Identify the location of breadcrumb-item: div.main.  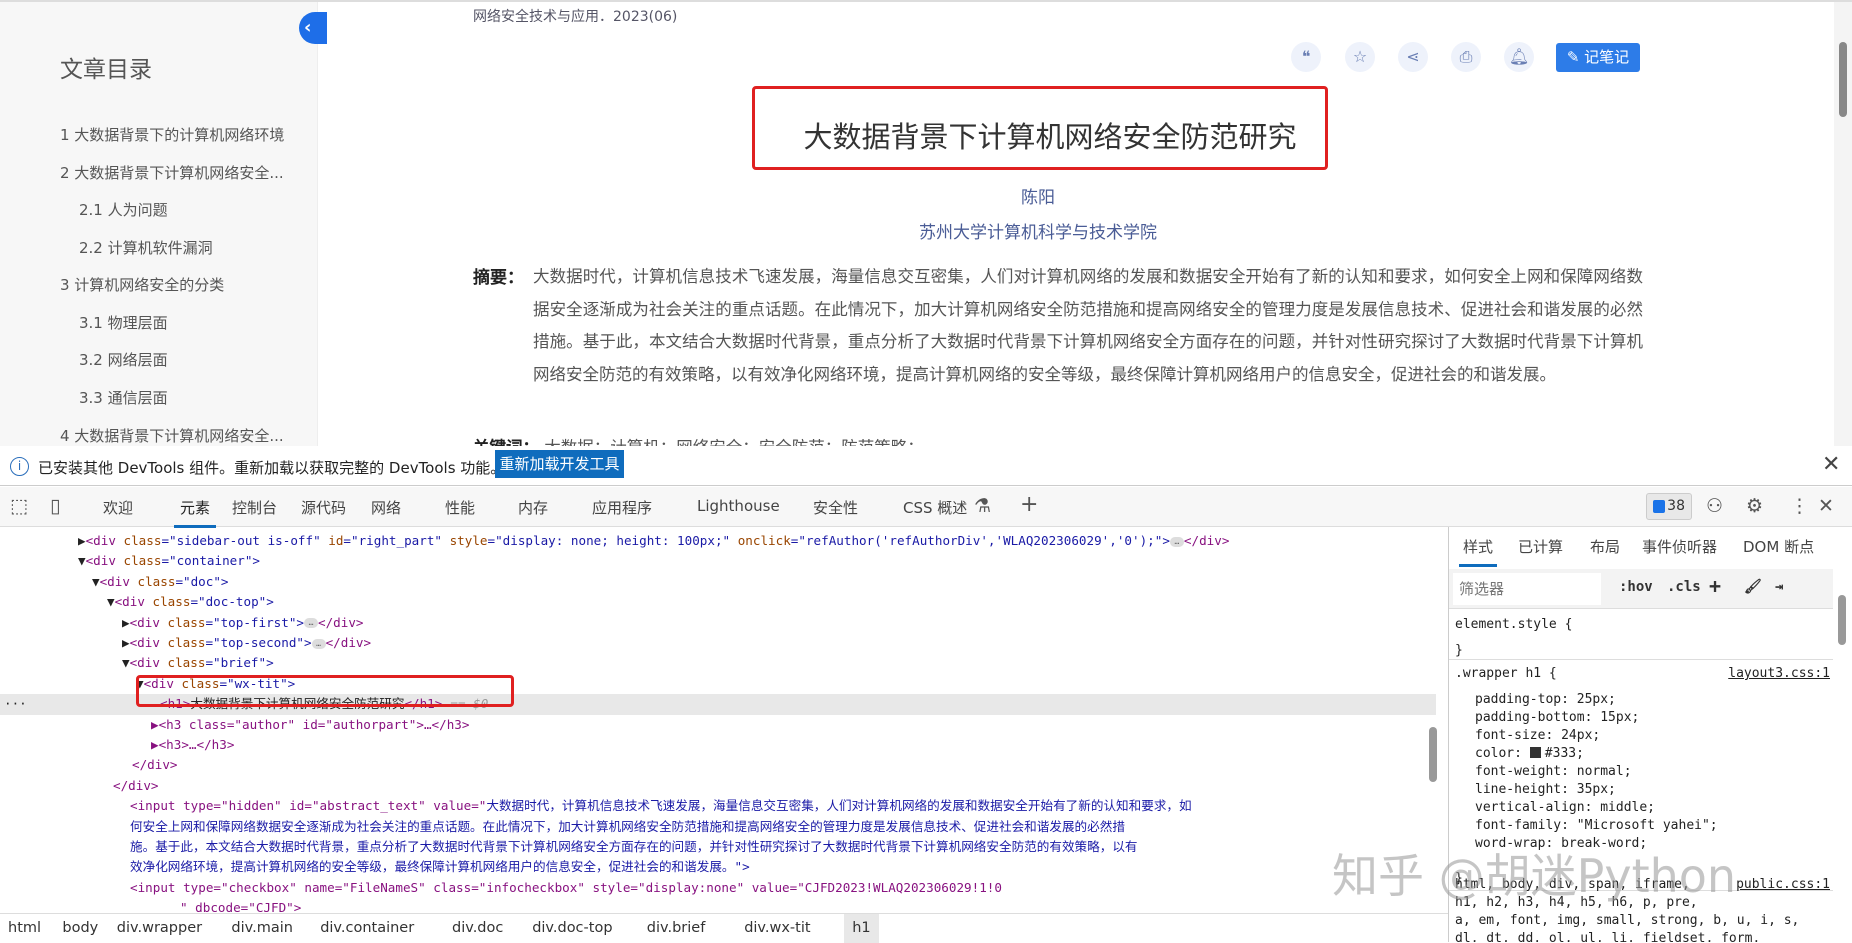
(262, 928).